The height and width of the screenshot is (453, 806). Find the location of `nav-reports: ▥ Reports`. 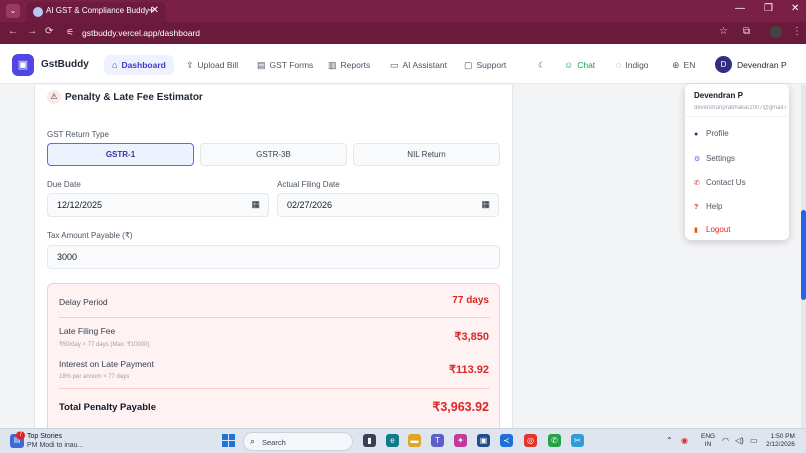

nav-reports: ▥ Reports is located at coordinates (349, 65).